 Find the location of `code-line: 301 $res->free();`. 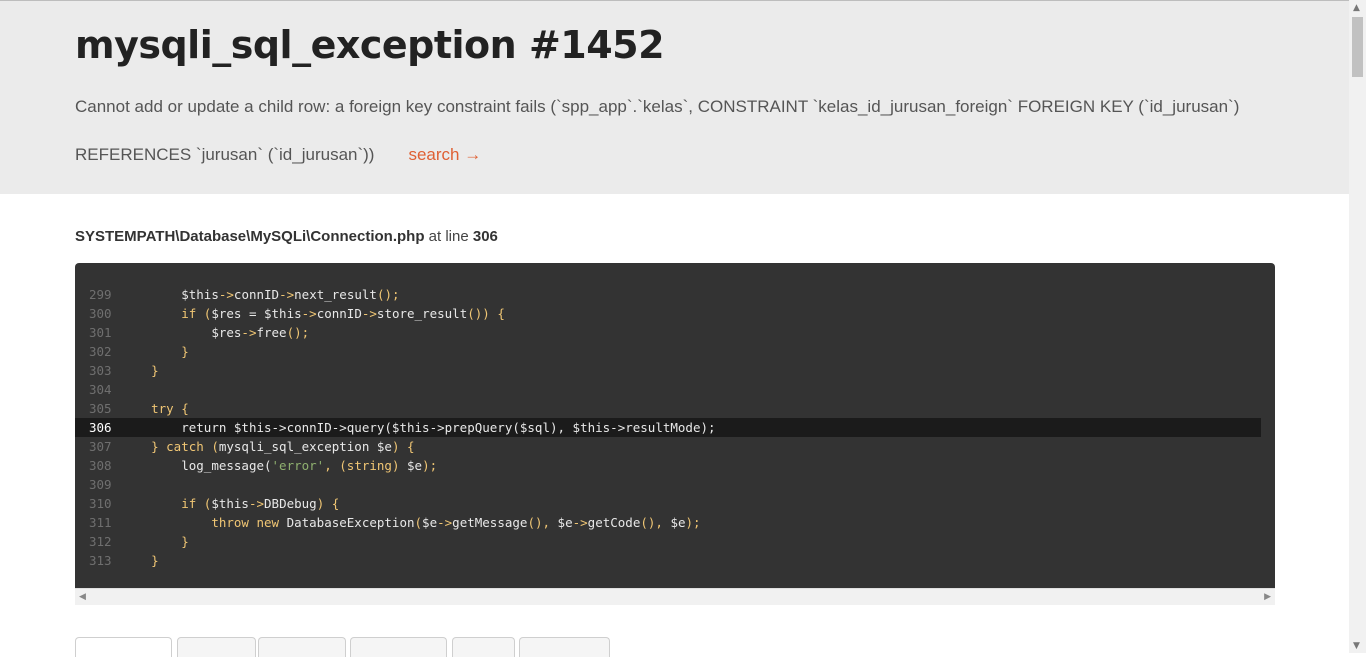

code-line: 301 $res->free(); is located at coordinates (668, 332).